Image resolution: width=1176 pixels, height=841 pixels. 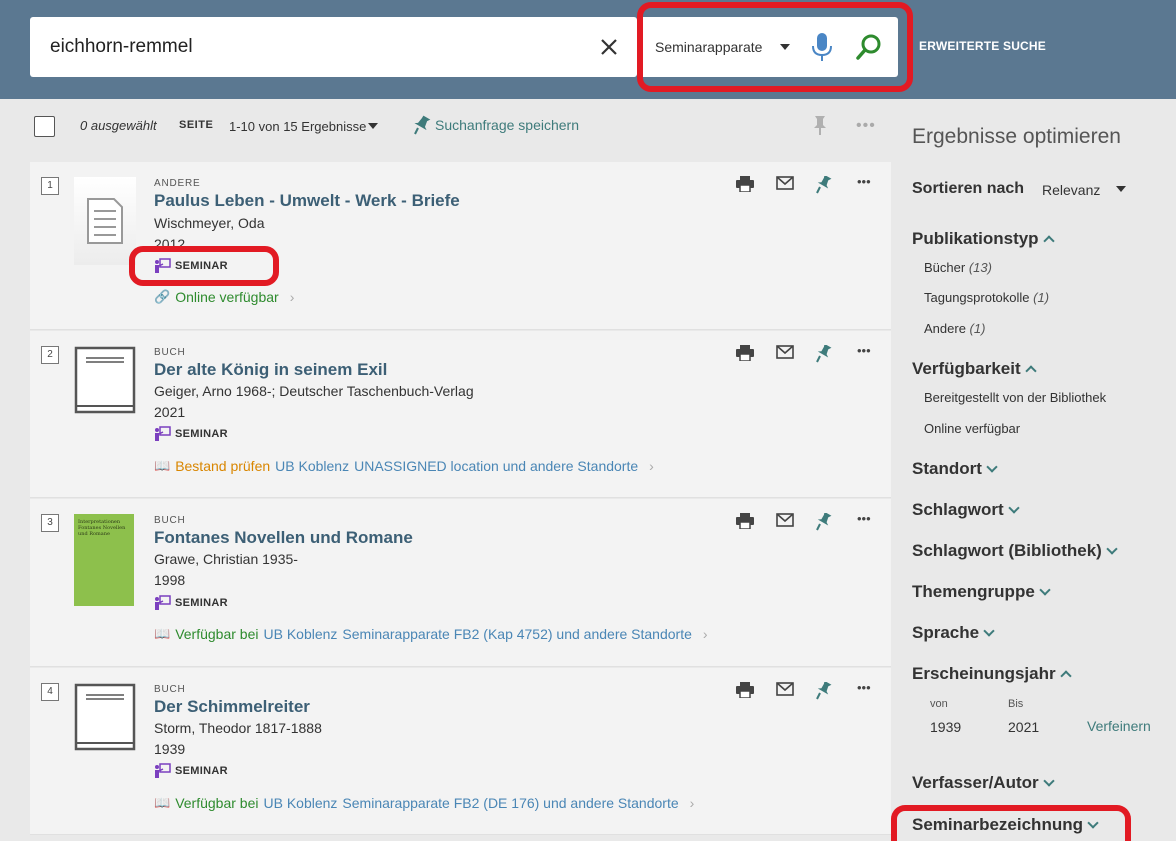 I want to click on save-query-label: Suchanfrage speichern, so click(x=507, y=125).